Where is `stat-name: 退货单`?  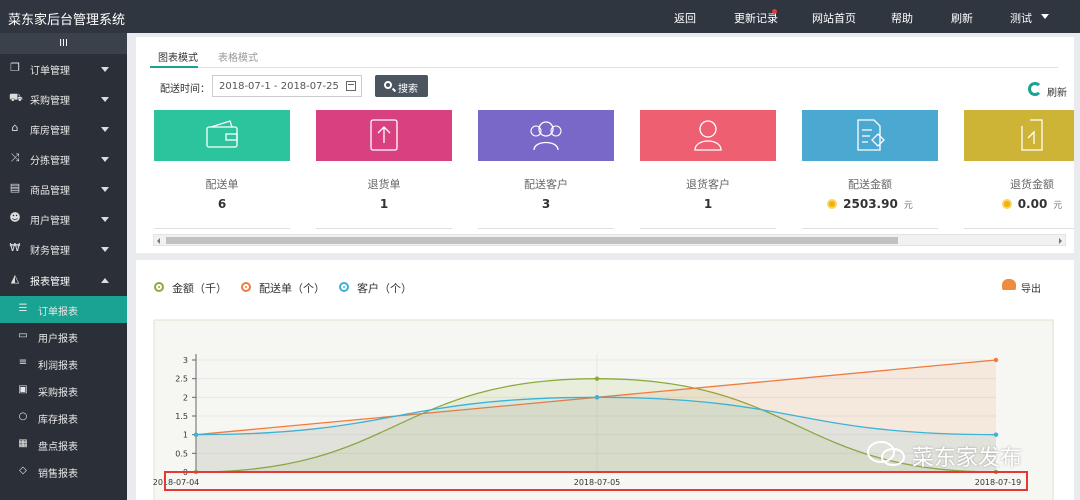 stat-name: 退货单 is located at coordinates (384, 184).